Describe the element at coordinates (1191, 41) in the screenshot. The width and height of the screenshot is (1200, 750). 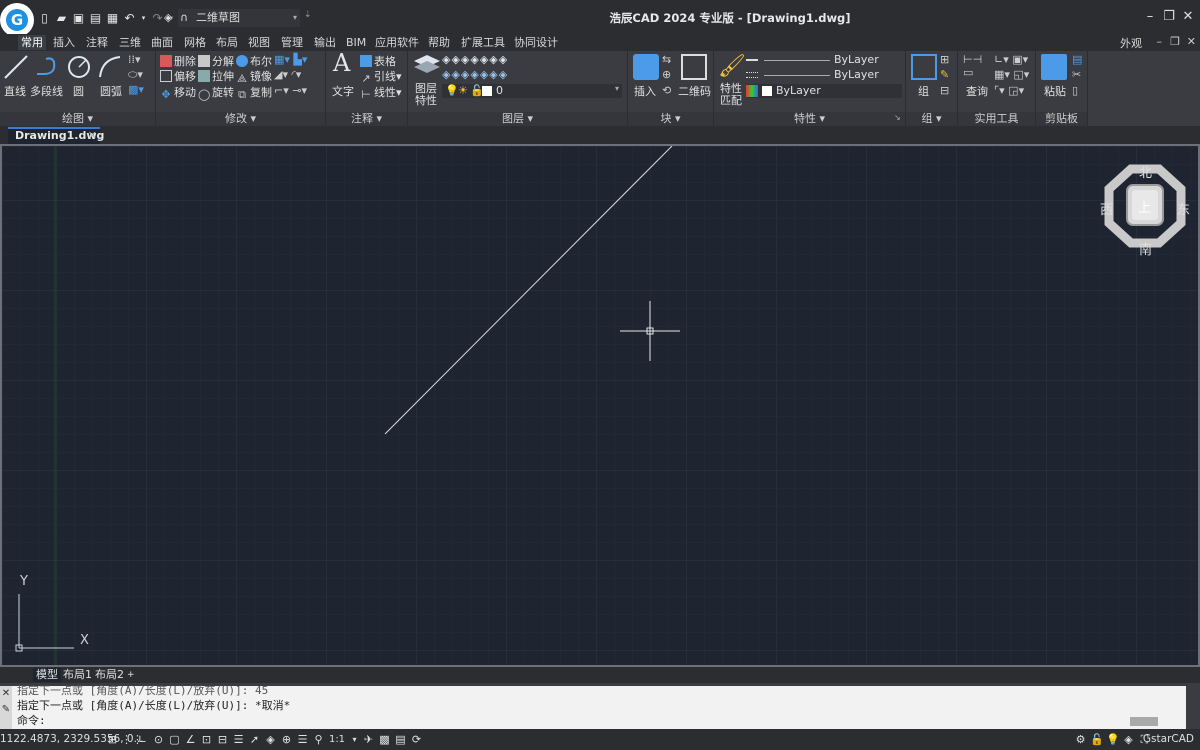
I see `ribbon-close-icon: ✕` at that location.